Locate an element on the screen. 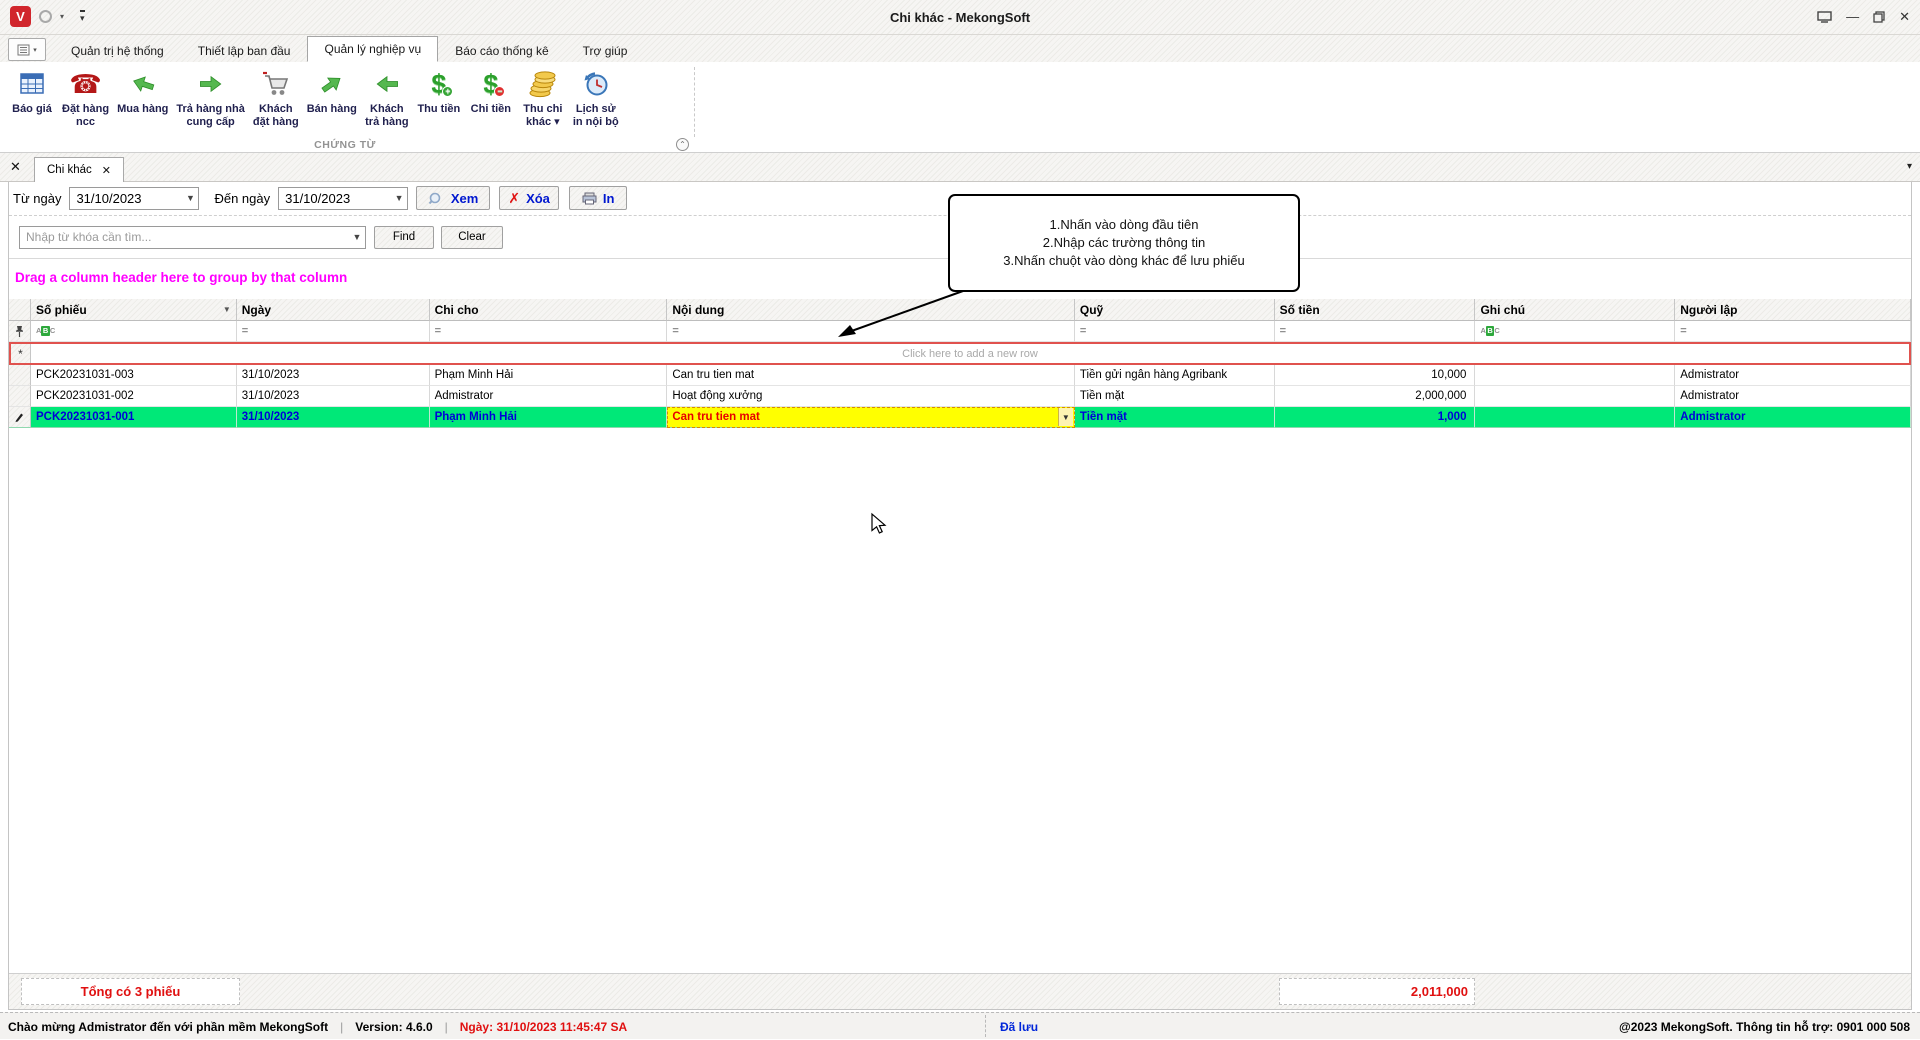 The image size is (1920, 1040). ribbon-tab-quan-tri-he-thong: Quản trị hệ thống is located at coordinates (117, 50).